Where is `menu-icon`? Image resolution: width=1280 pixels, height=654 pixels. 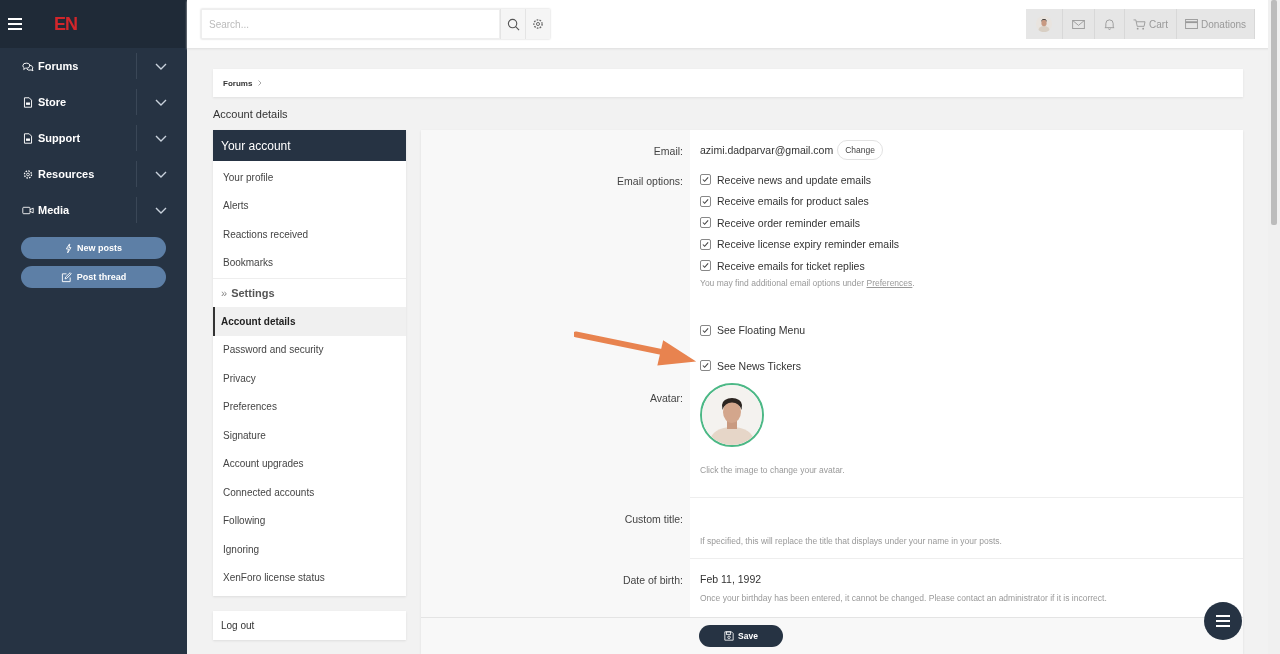
menu-icon is located at coordinates (15, 24).